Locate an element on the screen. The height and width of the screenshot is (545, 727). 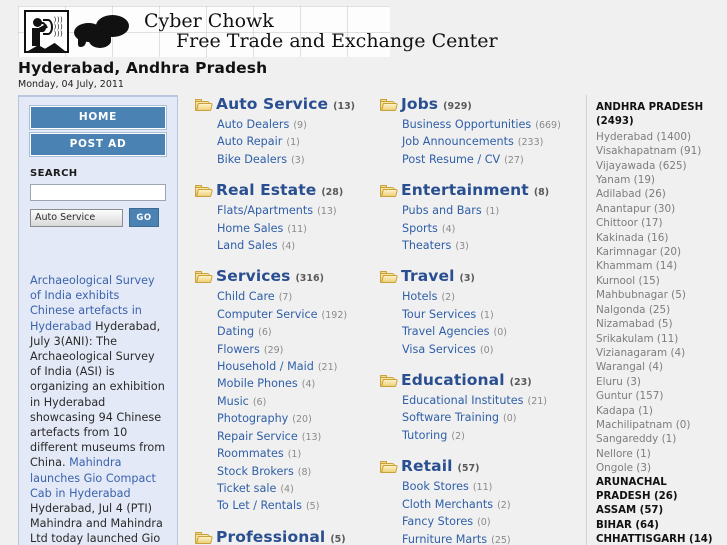
region-city-link: Anantapur (30) is located at coordinates (659, 209).